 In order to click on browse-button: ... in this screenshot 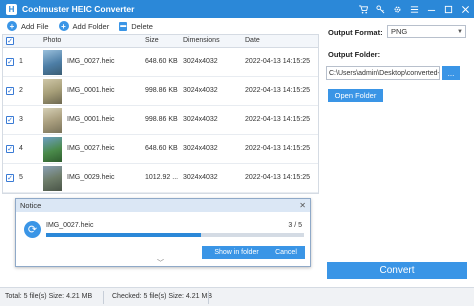, I will do `click(451, 73)`.